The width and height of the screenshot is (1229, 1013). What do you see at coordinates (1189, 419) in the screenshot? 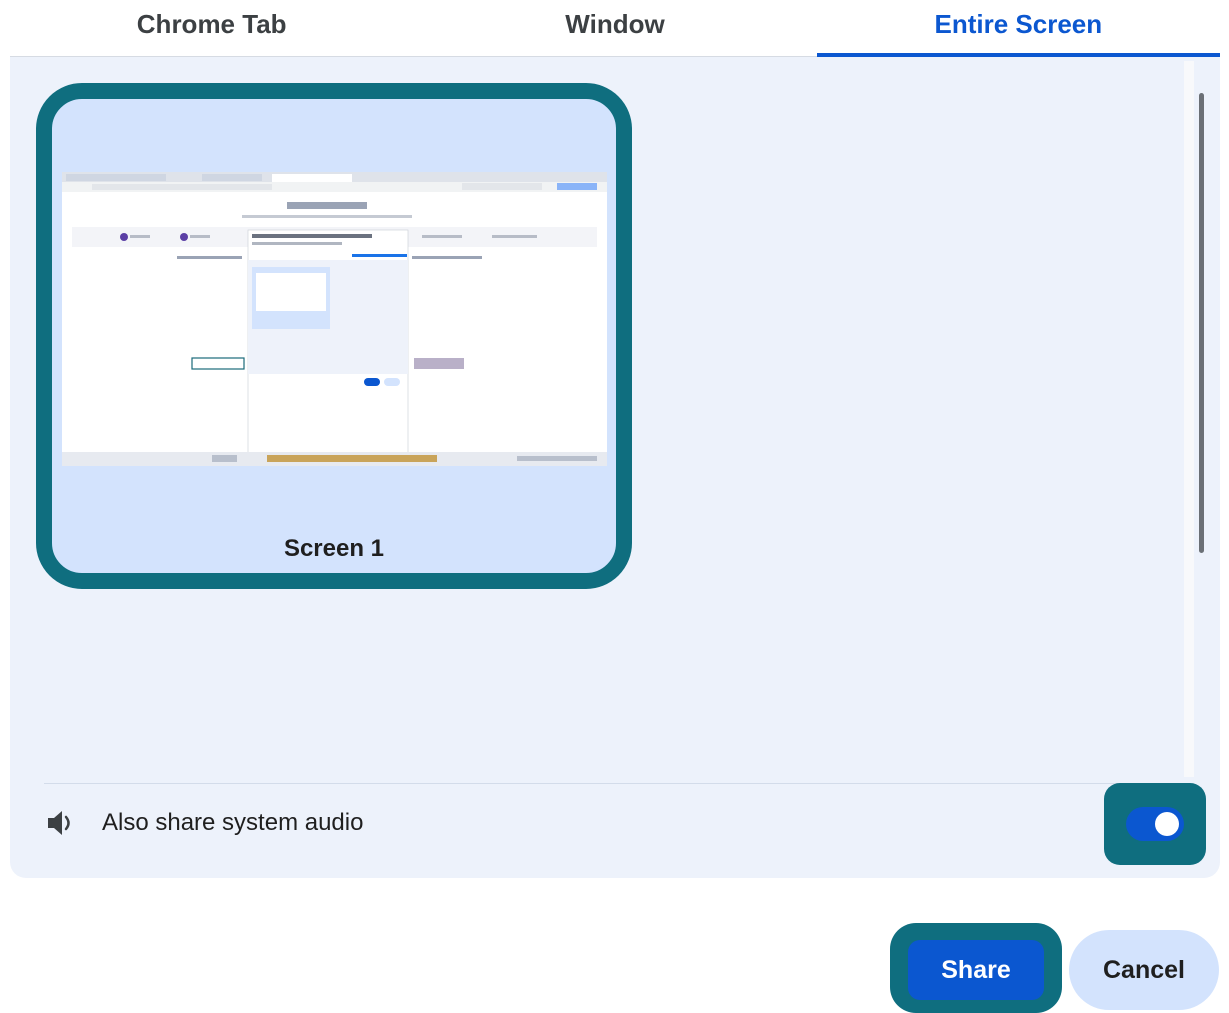
I see `scrollbar-track` at bounding box center [1189, 419].